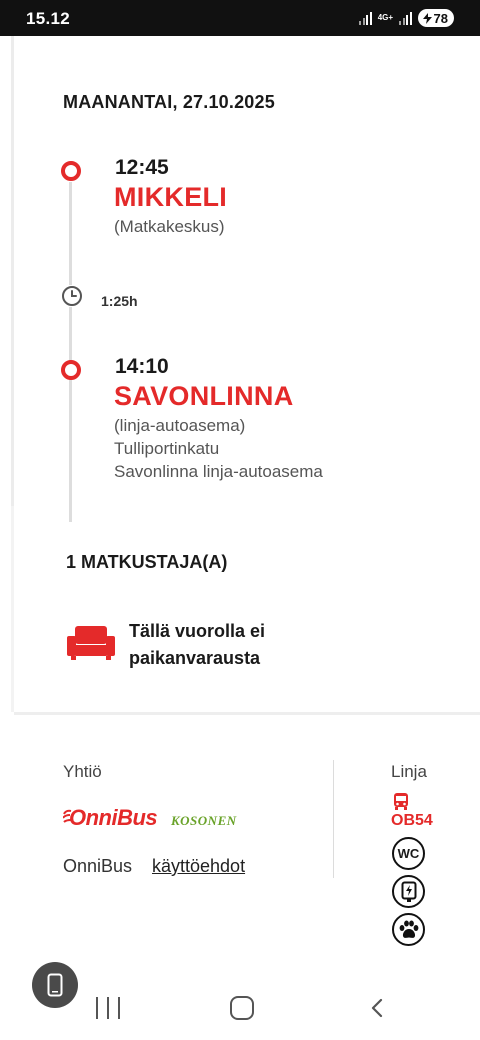  What do you see at coordinates (113, 817) in the screenshot?
I see `svg-text: OnniBus` at bounding box center [113, 817].